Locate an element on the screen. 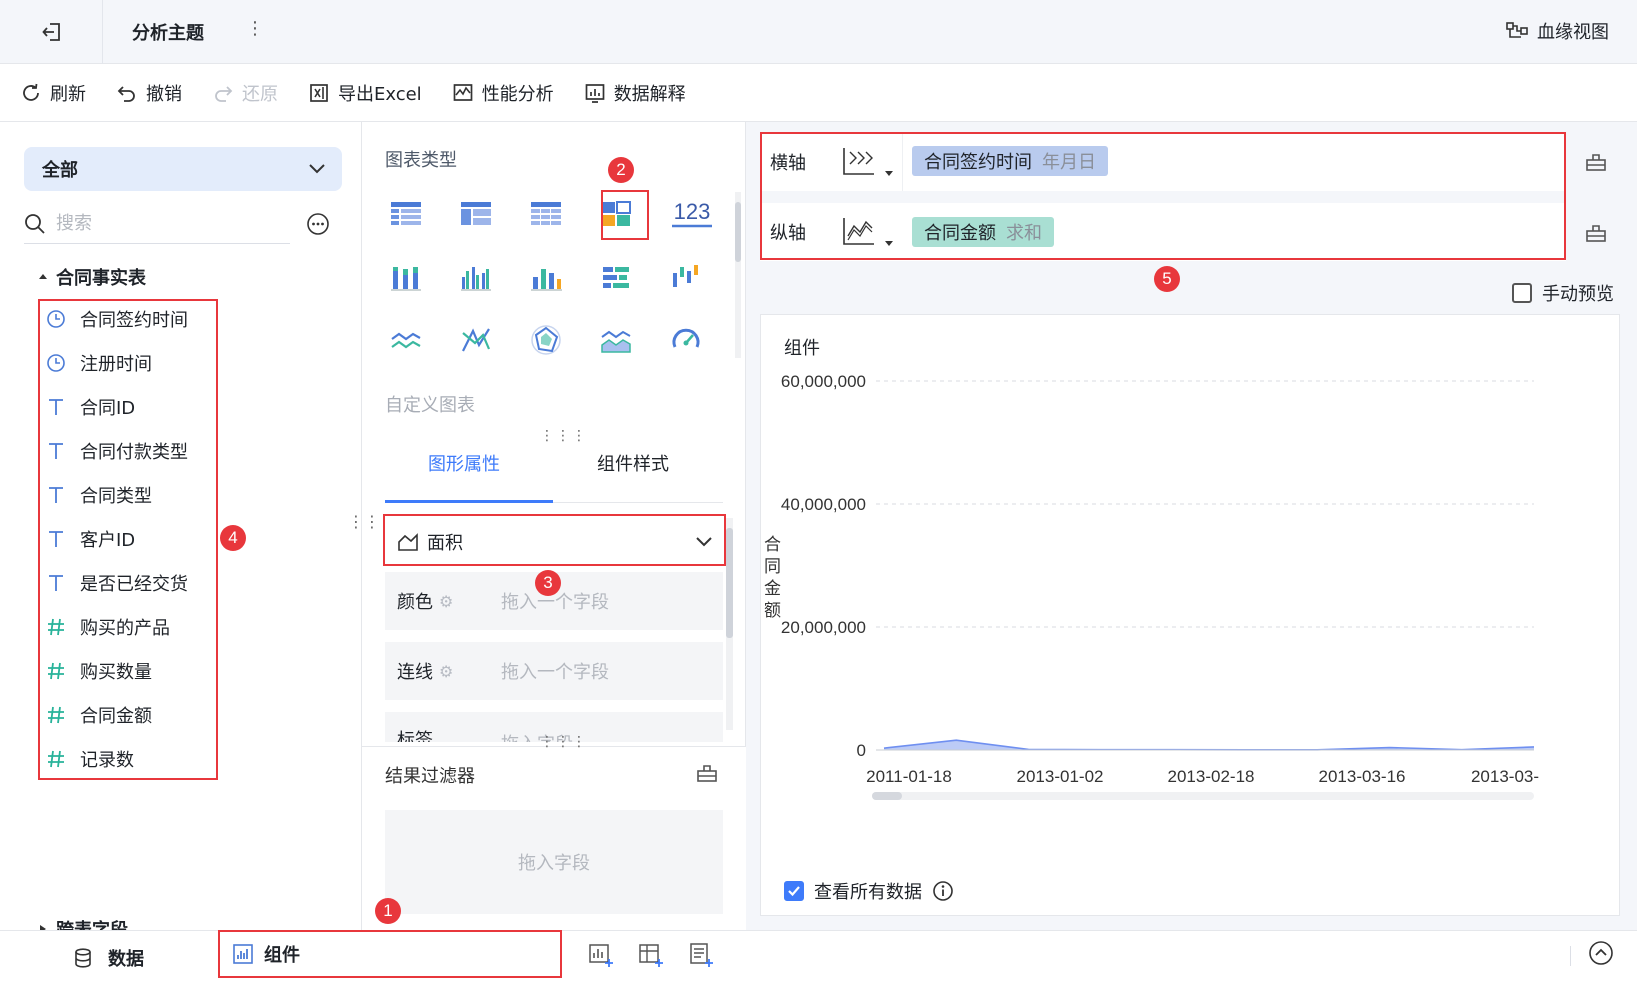  y-axis-clear-button is located at coordinates (1596, 233).